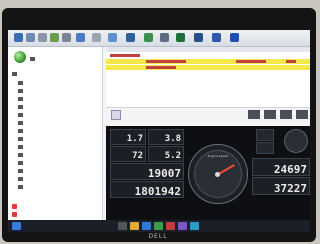 The height and width of the screenshot is (244, 320). What do you see at coordinates (208, 49) in the screenshot?
I see `table-header` at bounding box center [208, 49].